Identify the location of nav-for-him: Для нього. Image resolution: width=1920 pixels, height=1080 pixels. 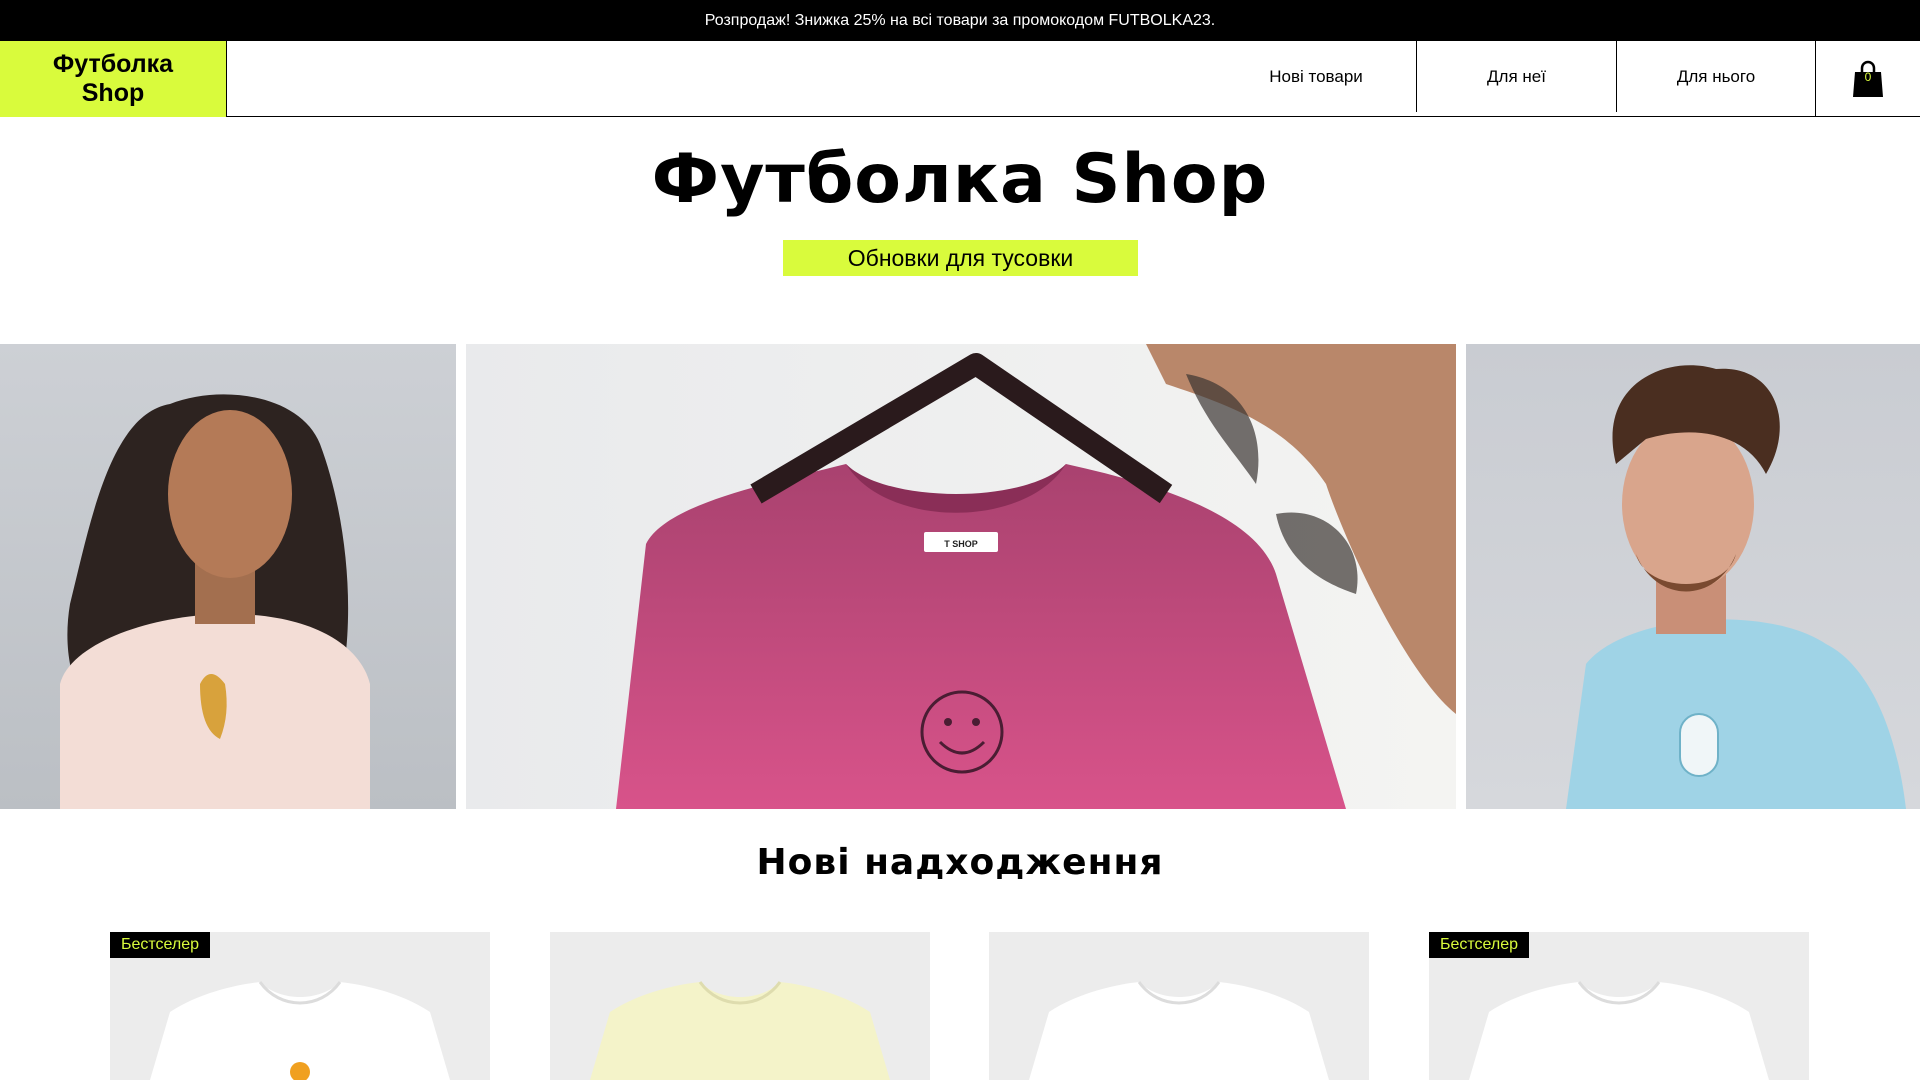
(1716, 76).